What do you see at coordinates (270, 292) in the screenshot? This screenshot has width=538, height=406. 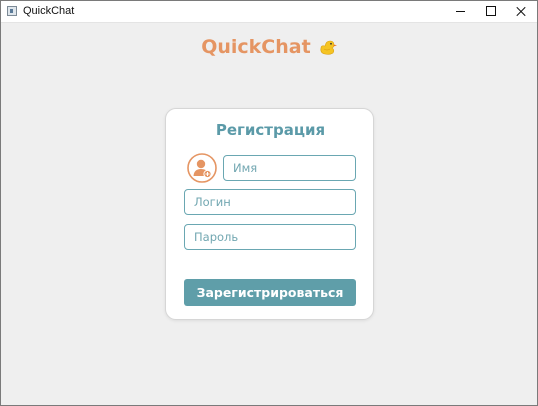 I see `register-button: Зарегистрироваться` at bounding box center [270, 292].